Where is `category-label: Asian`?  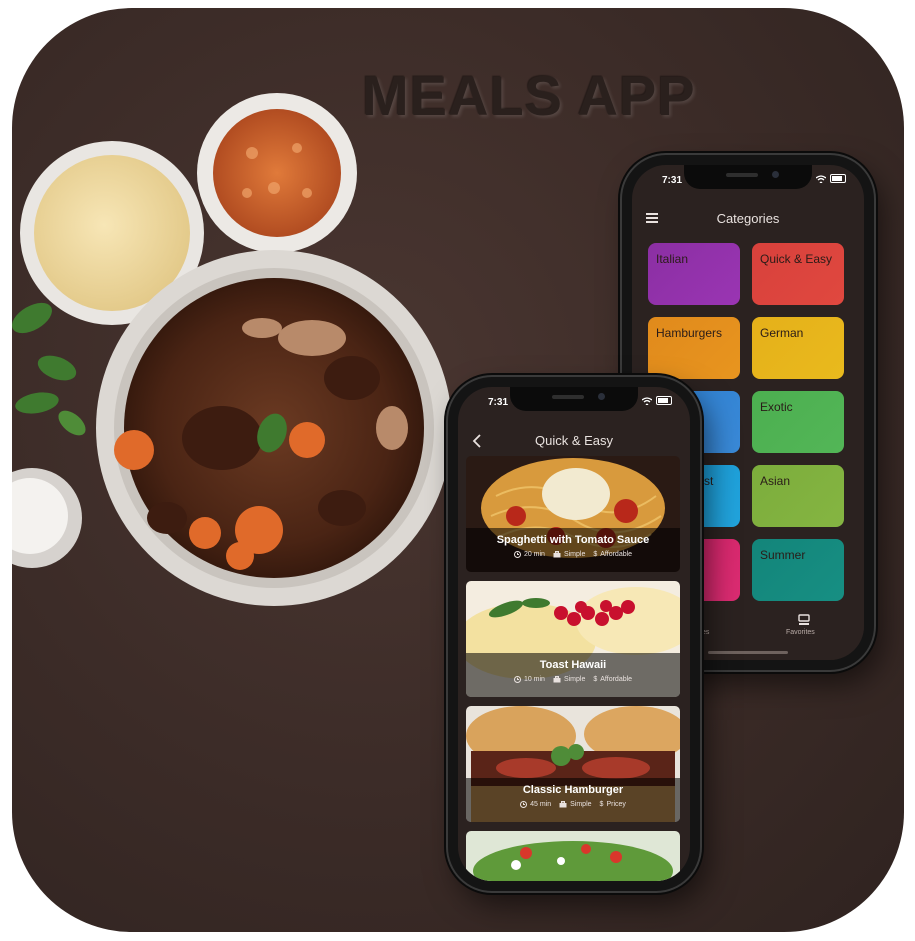
category-label: Asian is located at coordinates (775, 481).